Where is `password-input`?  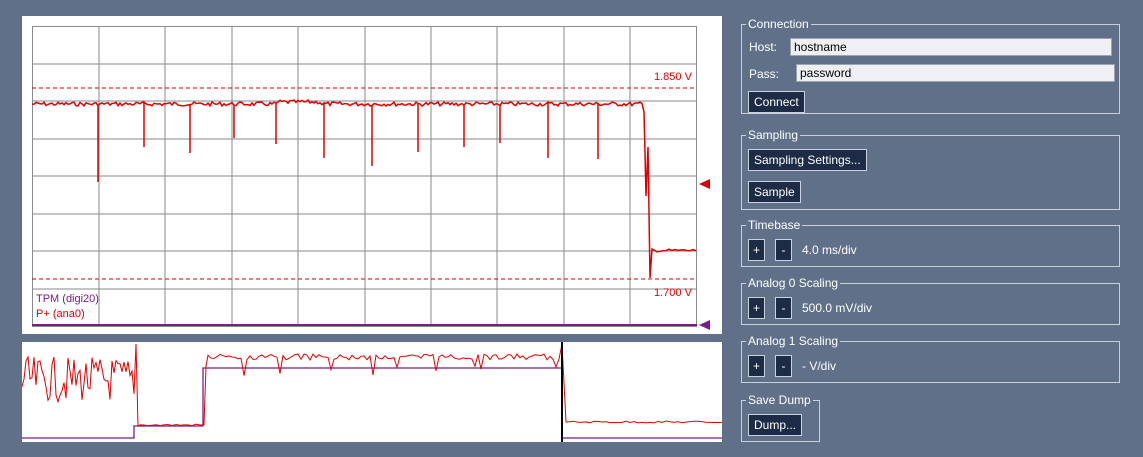 password-input is located at coordinates (955, 73).